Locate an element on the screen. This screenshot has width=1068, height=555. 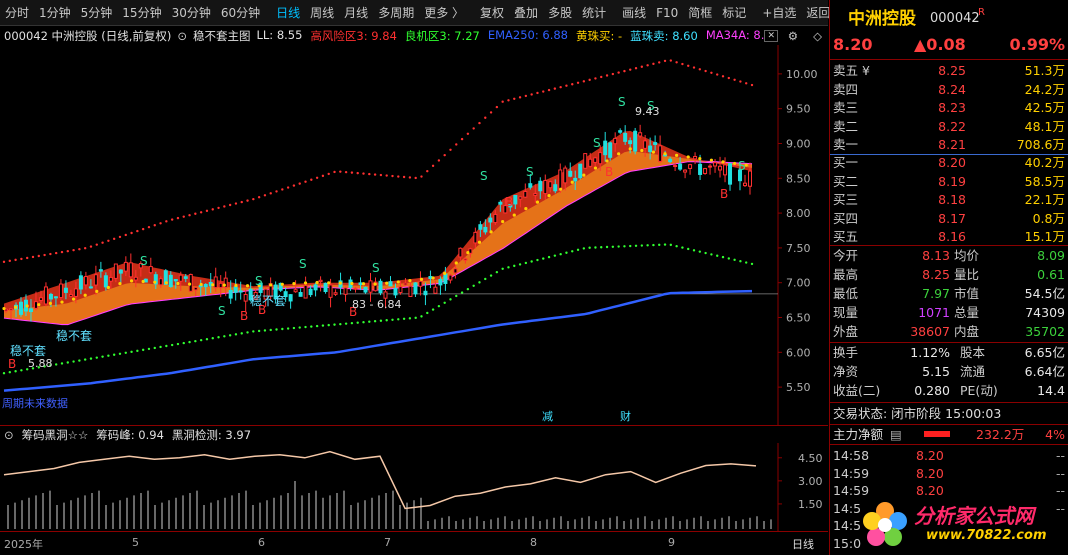
ask-level-row: 卖五 ¥ 8.25 51.3万 is located at coordinates (949, 70).